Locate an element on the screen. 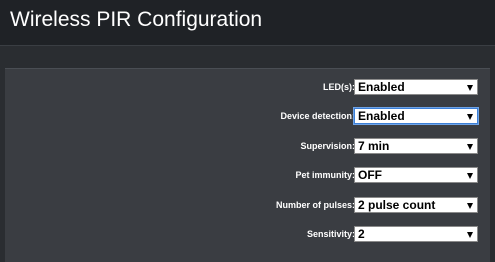 This screenshot has width=495, height=262. sensitivity-select: 2 is located at coordinates (416, 234).